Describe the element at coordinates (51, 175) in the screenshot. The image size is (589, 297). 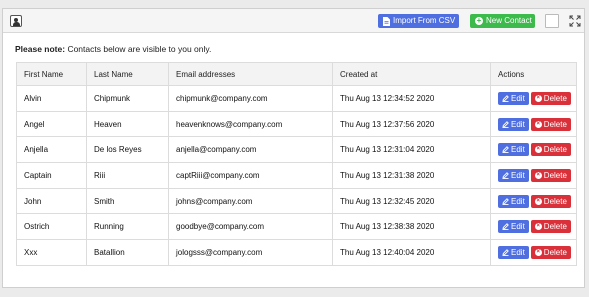
I see `cell-first-name: Captain` at that location.